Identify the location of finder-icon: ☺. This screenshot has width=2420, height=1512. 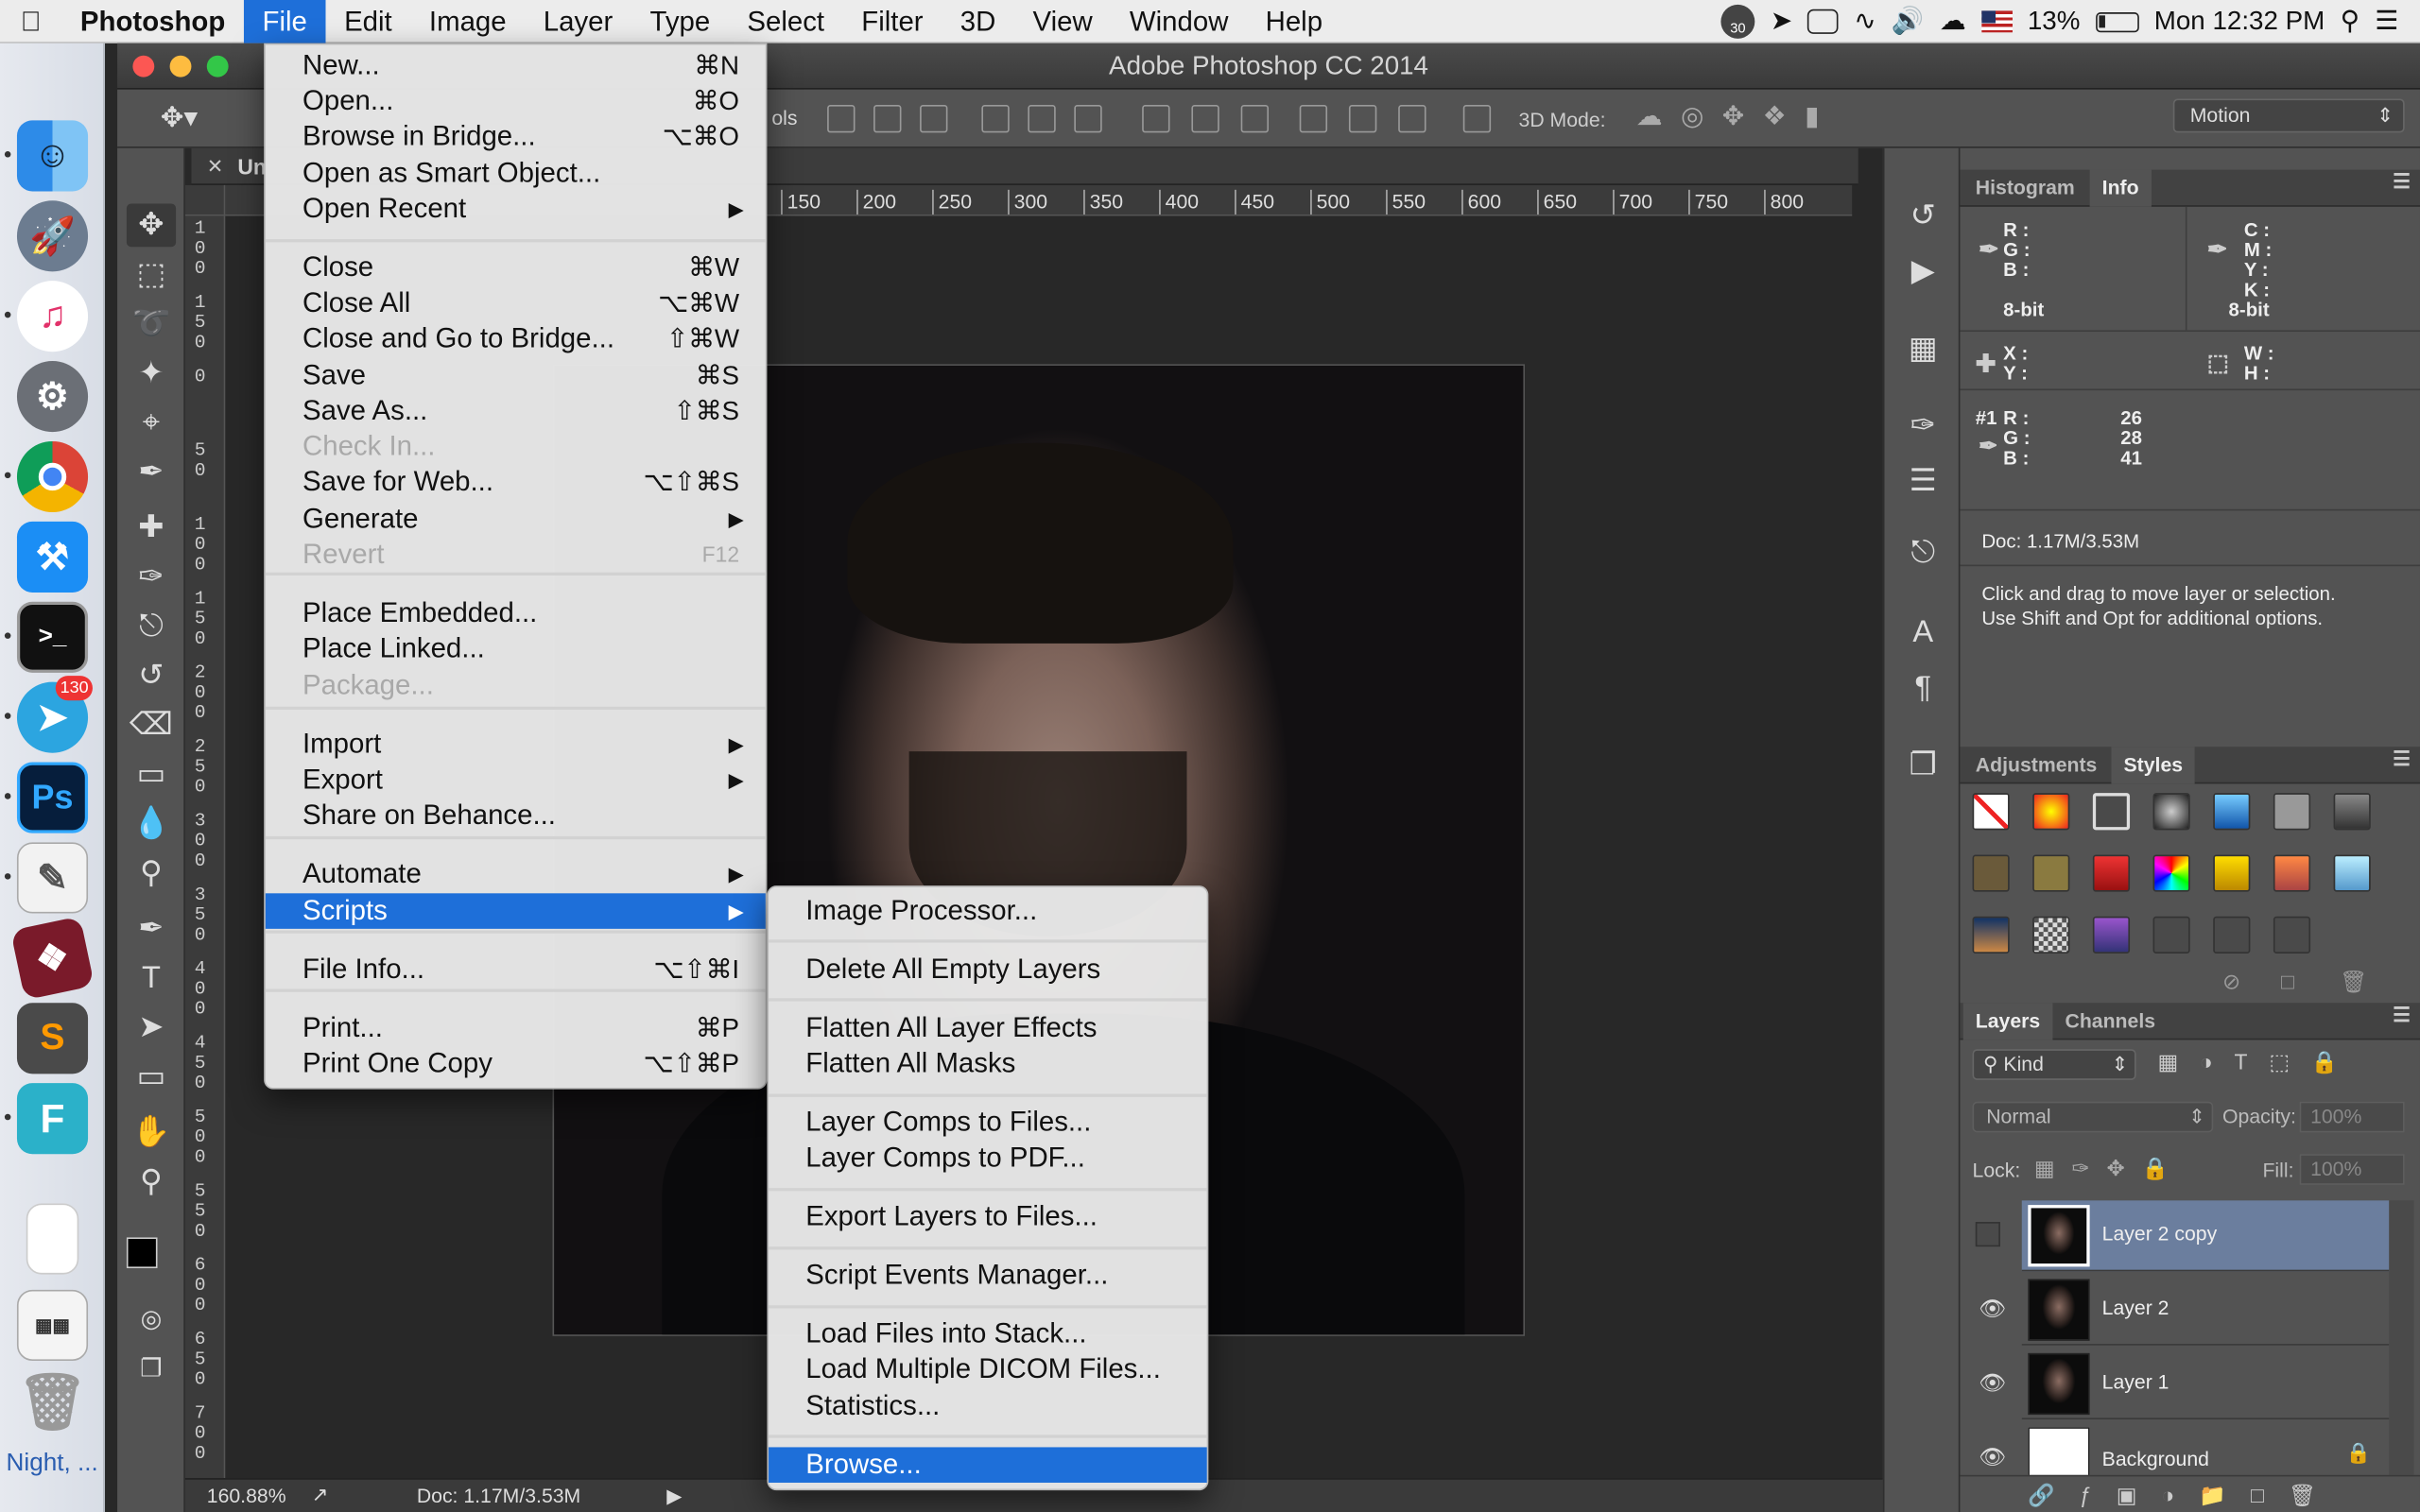
(52, 156).